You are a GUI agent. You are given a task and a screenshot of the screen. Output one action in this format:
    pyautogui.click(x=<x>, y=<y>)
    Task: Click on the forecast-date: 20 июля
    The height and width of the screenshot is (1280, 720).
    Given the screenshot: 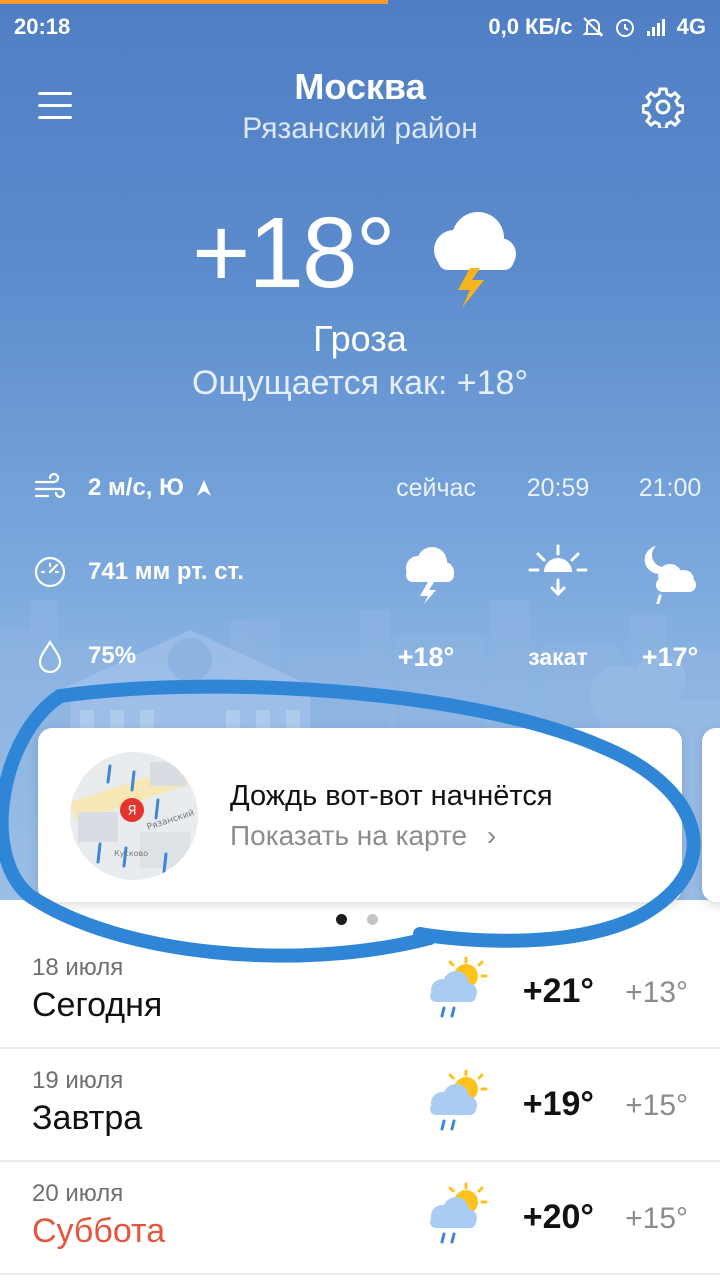 What is the action you would take?
    pyautogui.click(x=78, y=1193)
    